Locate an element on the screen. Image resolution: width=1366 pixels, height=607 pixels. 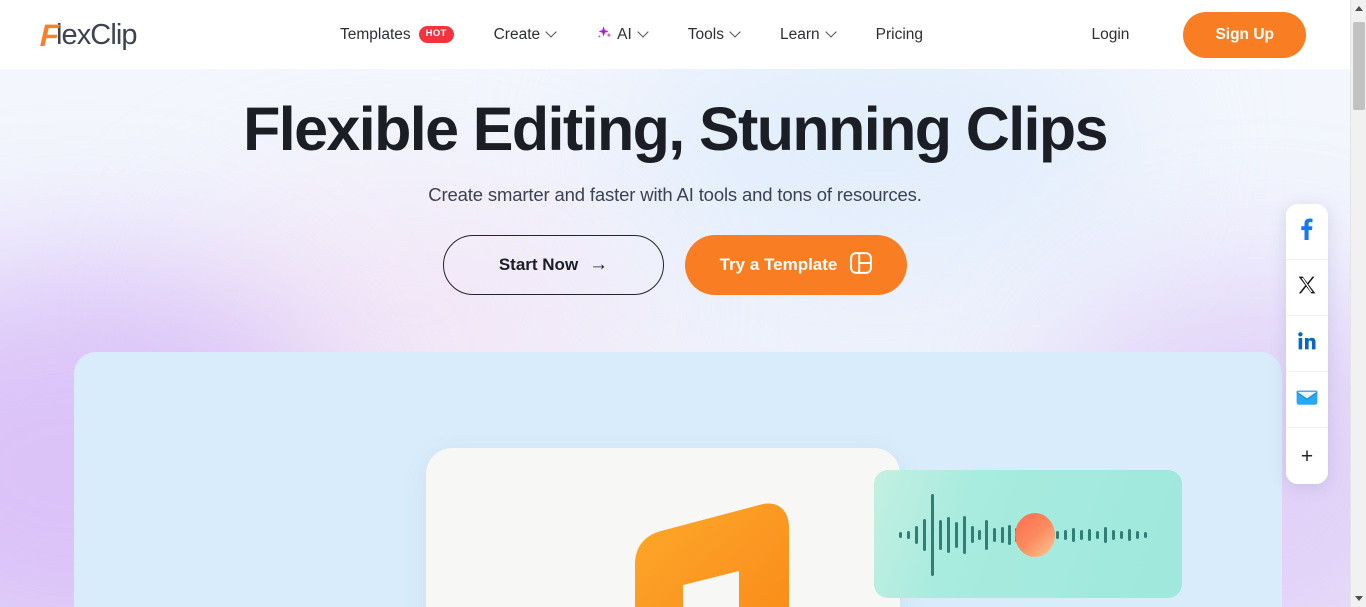
social-share-rail: + is located at coordinates (1307, 344).